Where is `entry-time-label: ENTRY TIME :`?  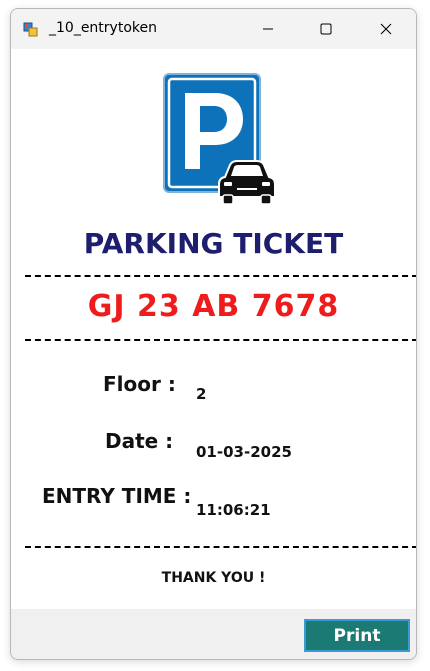
entry-time-label: ENTRY TIME : is located at coordinates (117, 496).